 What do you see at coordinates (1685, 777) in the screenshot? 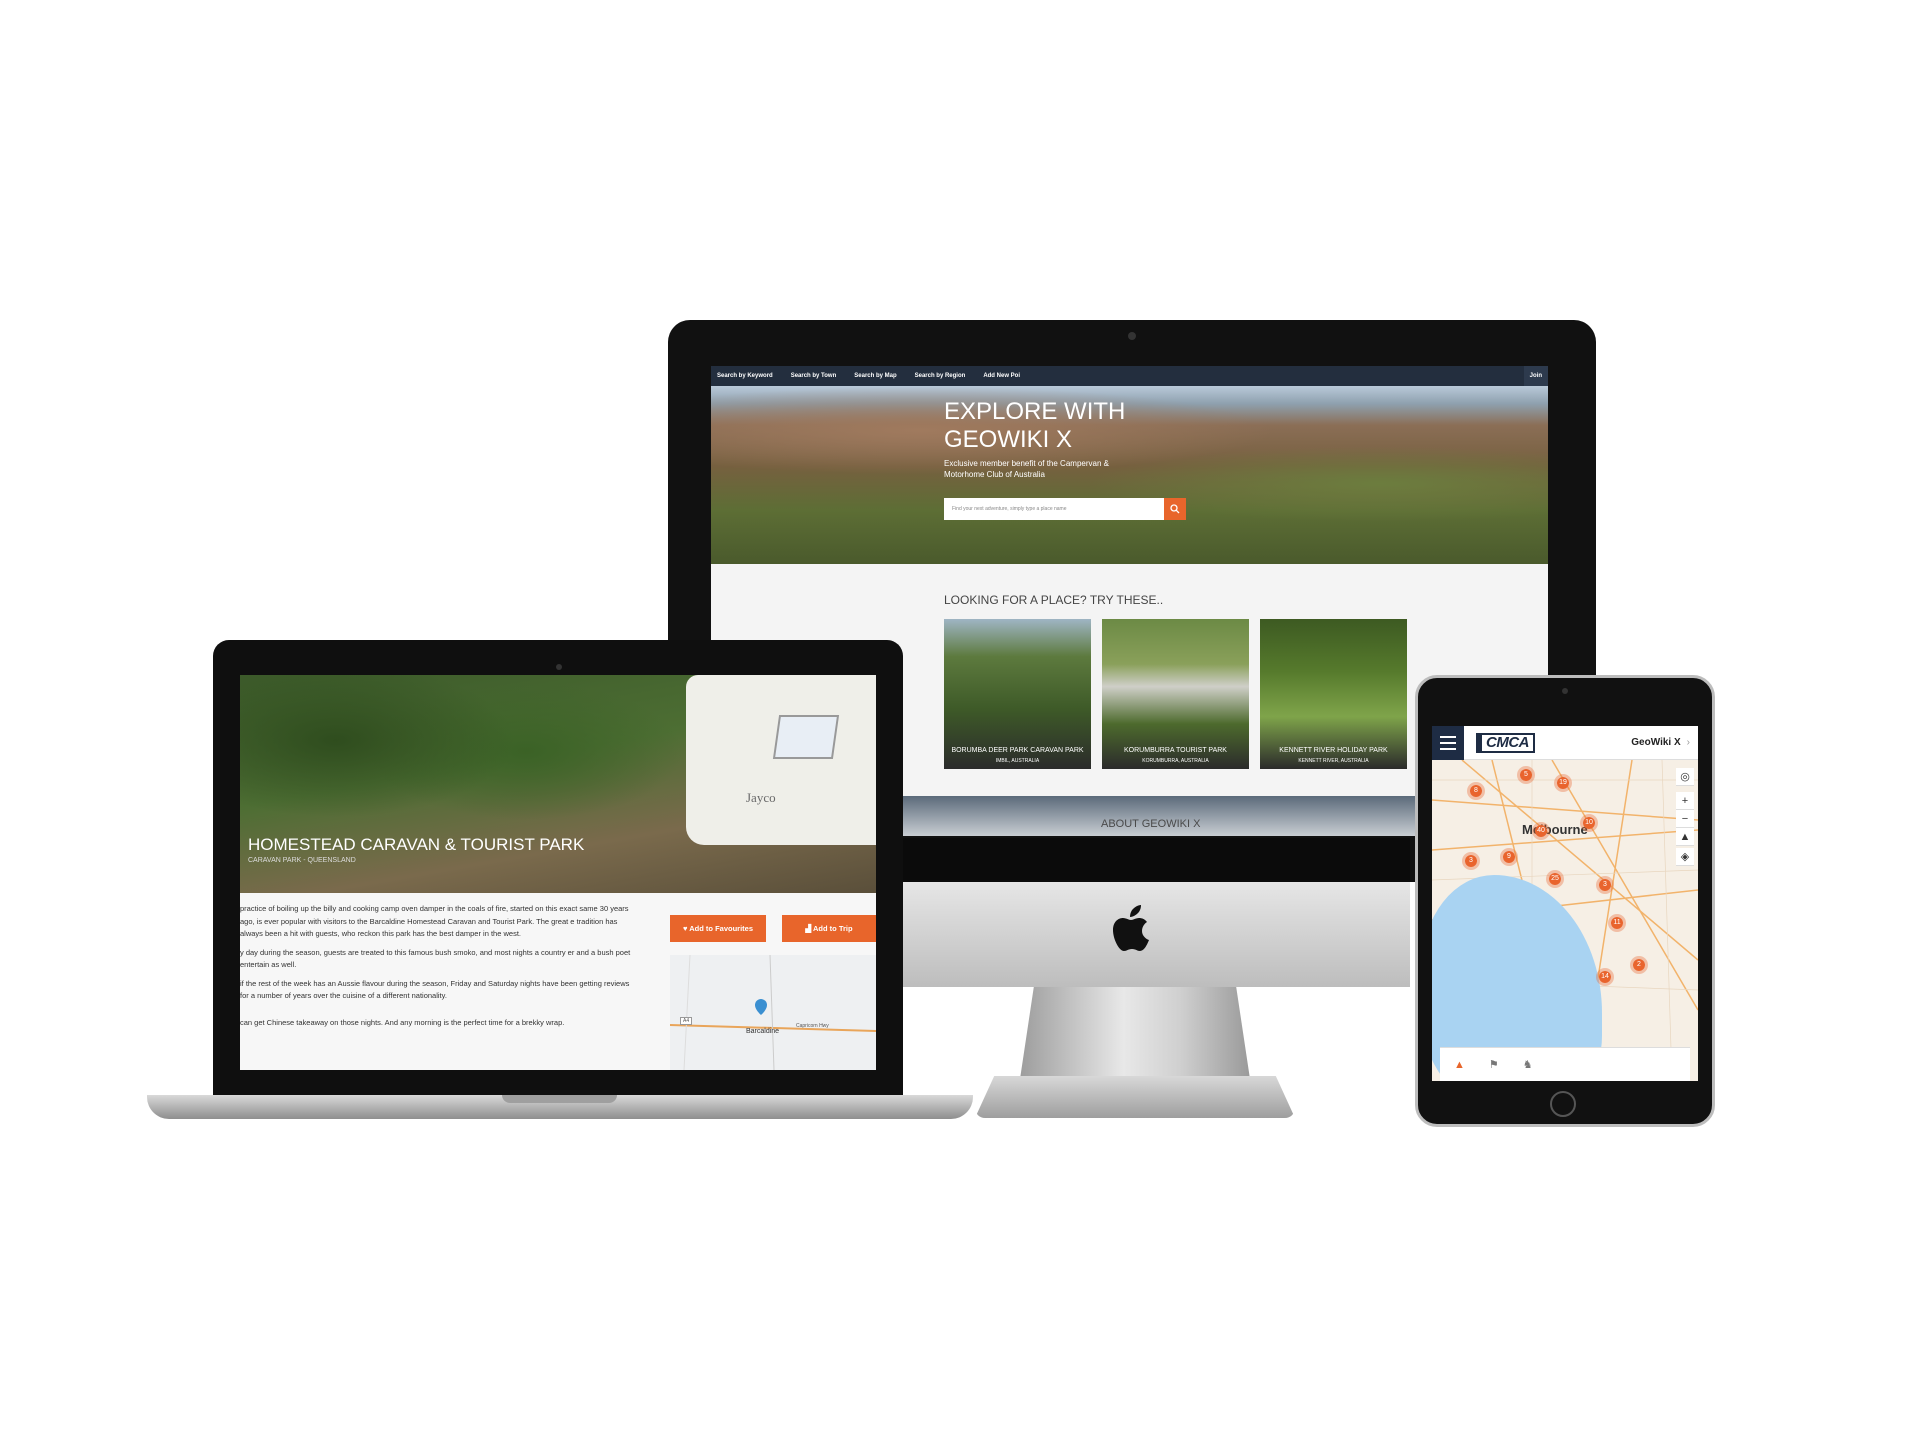
I see `locate-me-icon: ◎` at bounding box center [1685, 777].